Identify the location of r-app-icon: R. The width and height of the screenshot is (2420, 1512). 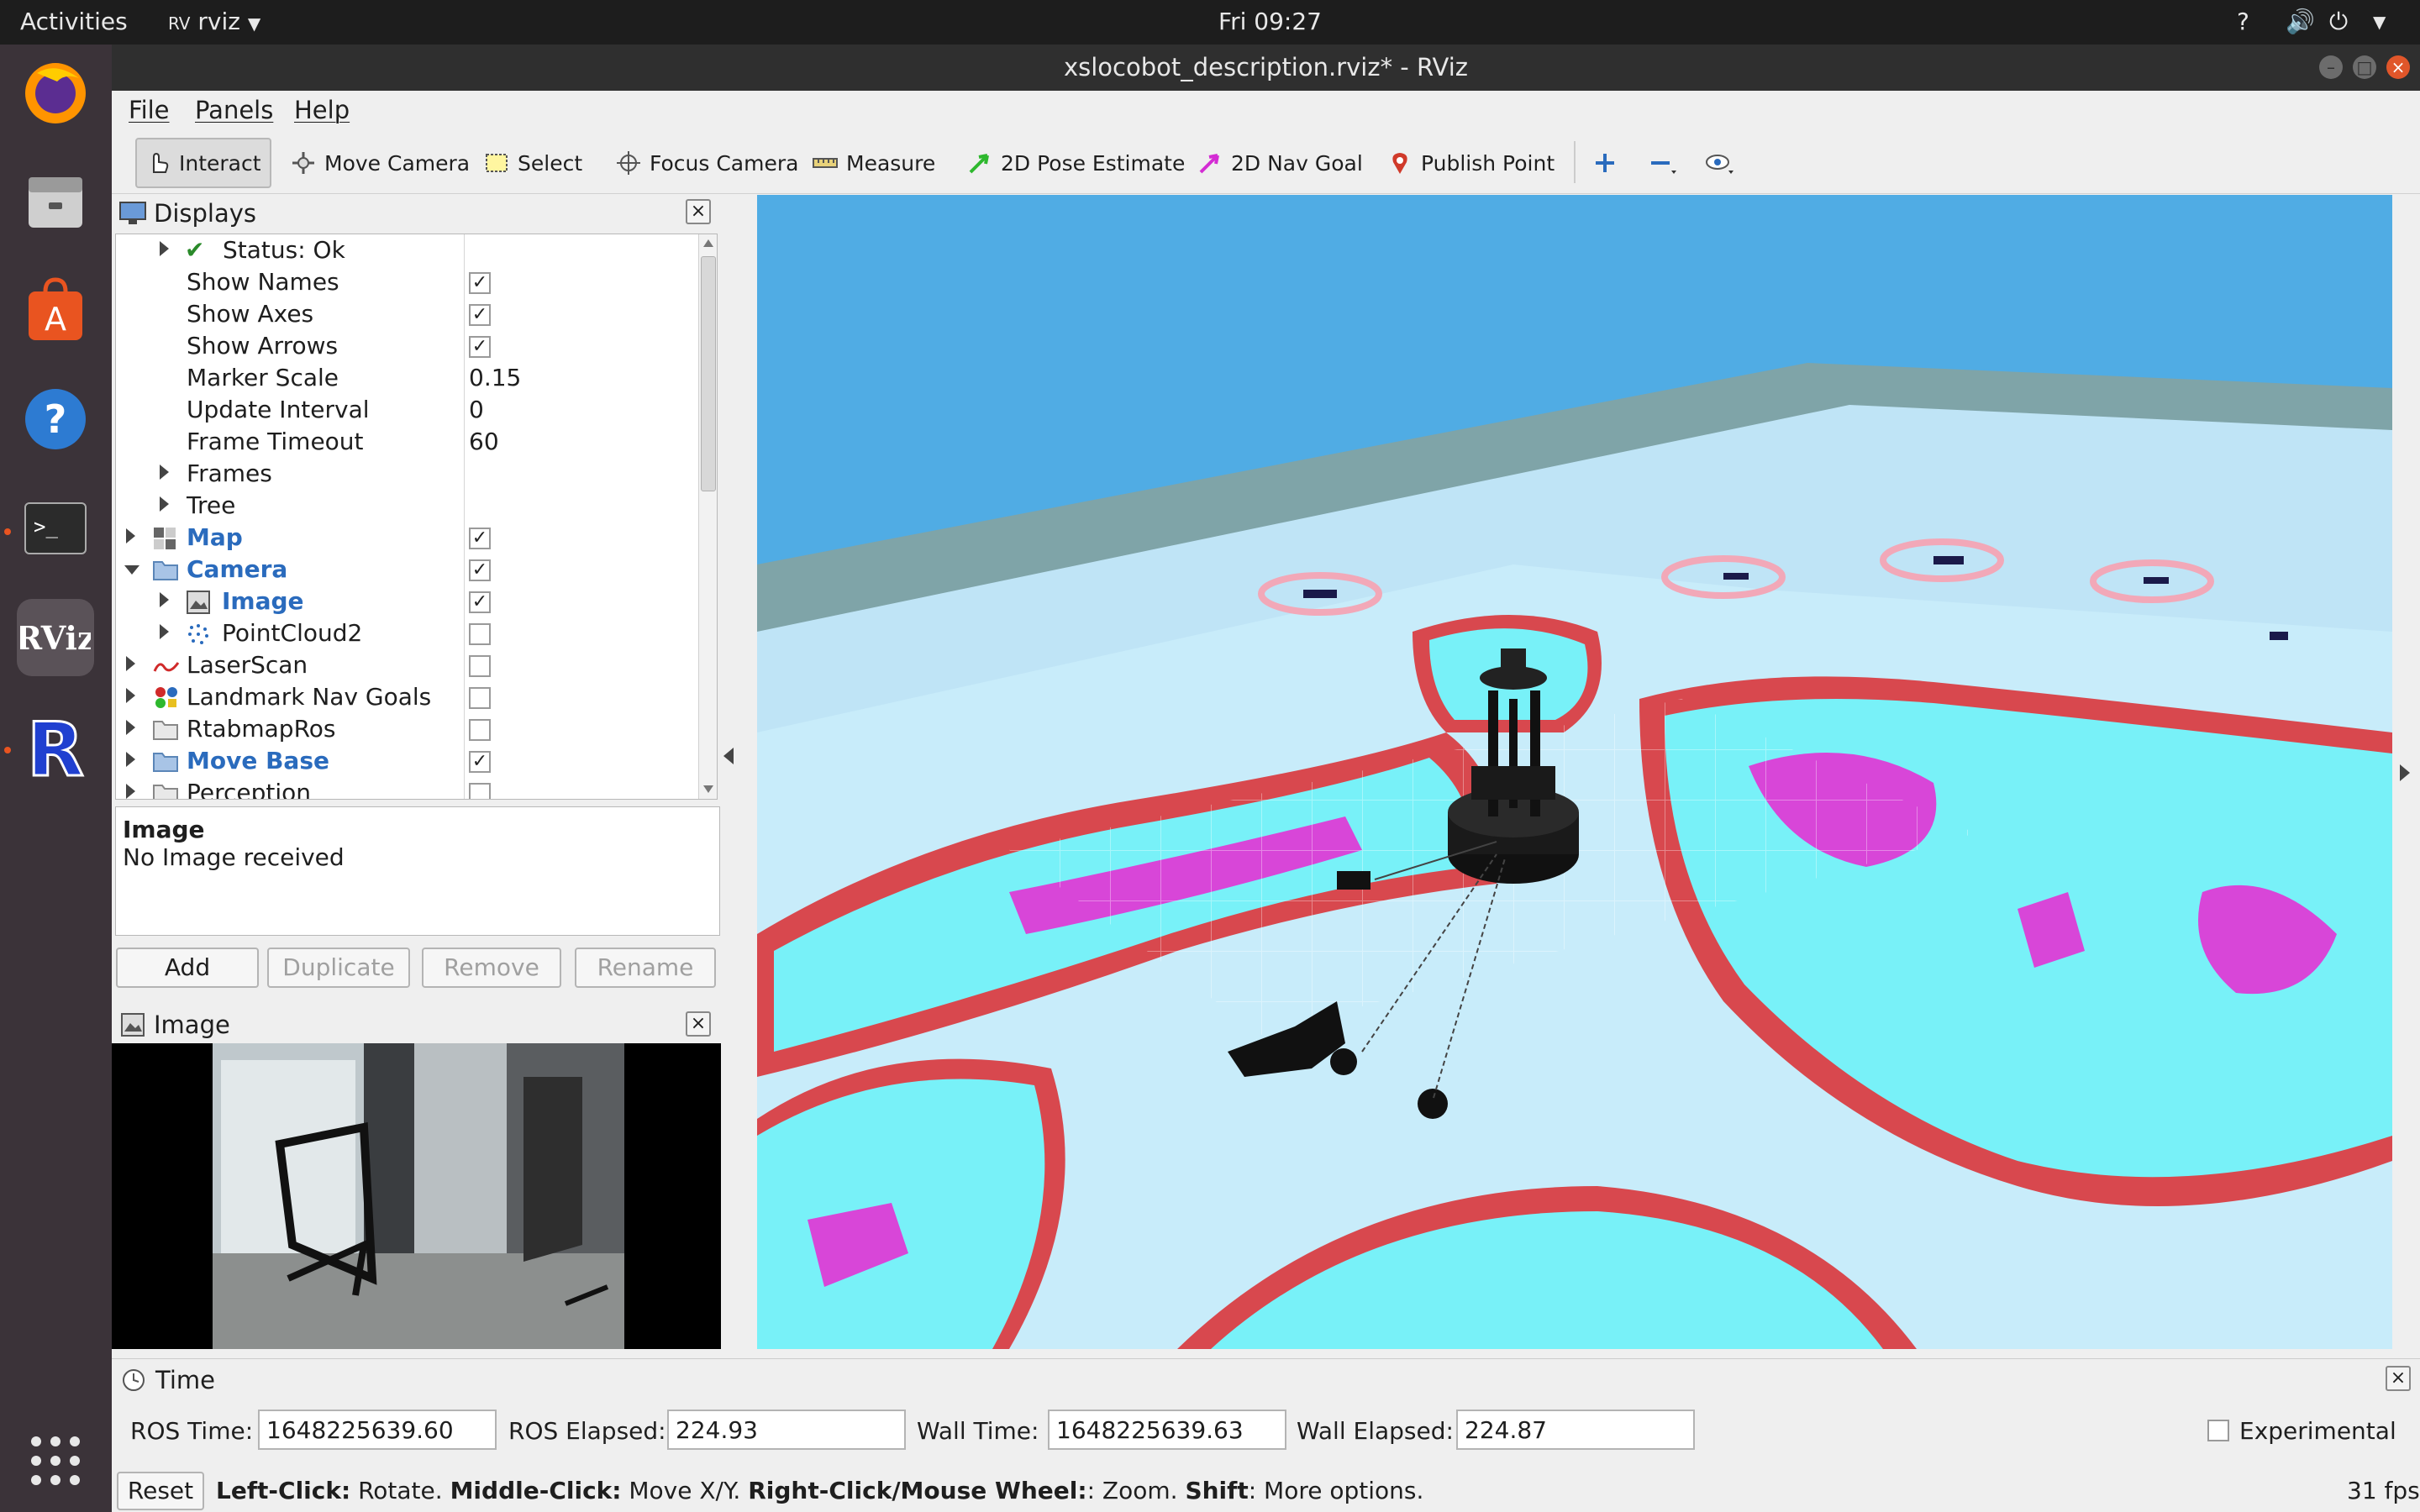
(55, 746).